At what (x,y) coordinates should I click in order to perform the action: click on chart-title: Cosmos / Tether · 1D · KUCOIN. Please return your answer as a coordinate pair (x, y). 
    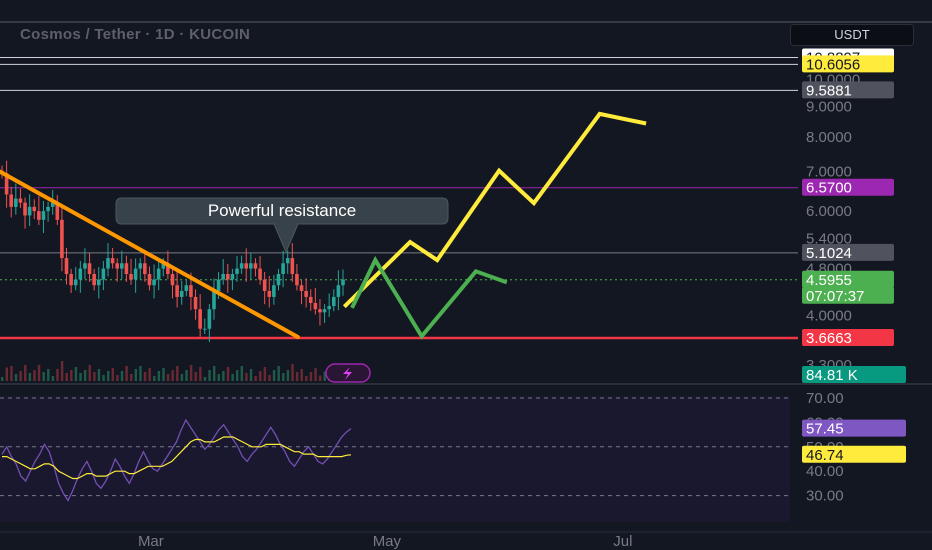
    Looking at the image, I should click on (135, 34).